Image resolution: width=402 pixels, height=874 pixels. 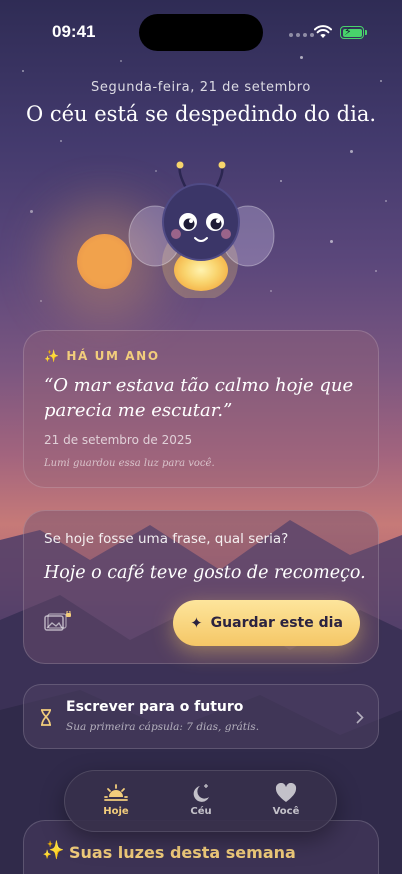 What do you see at coordinates (205, 573) in the screenshot?
I see `entry-answer: Hoje o café teve gosto de recomeço.` at bounding box center [205, 573].